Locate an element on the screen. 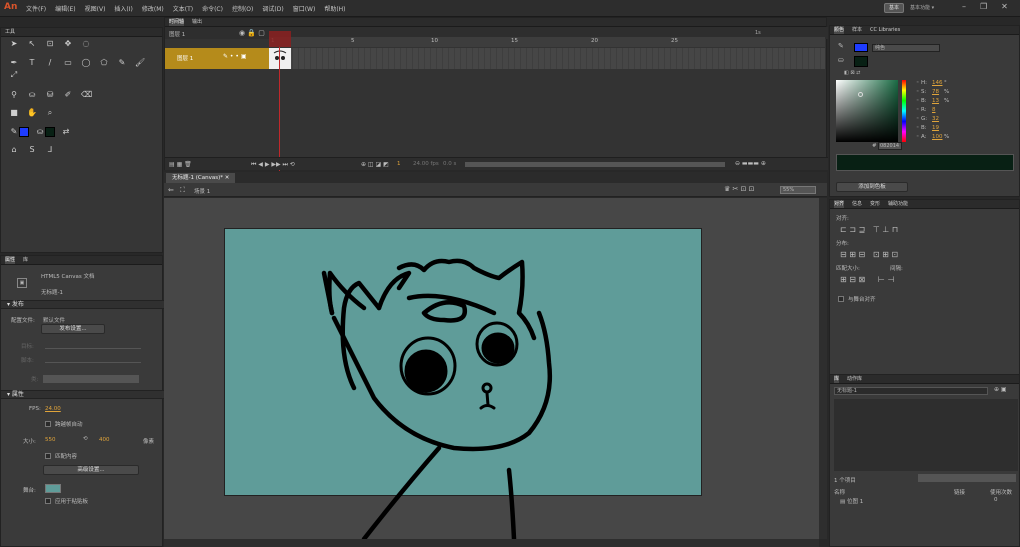 The height and width of the screenshot is (547, 1020). distribute-buttons: ⊟ ⊞ ⊟ ⊡ ⊞ ⊡ is located at coordinates (869, 254).